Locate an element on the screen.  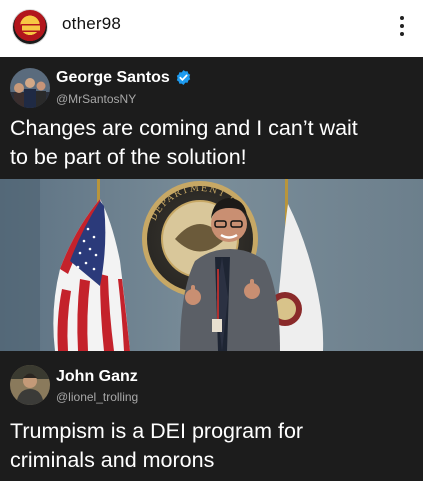
account-avatar is located at coordinates (30, 27).